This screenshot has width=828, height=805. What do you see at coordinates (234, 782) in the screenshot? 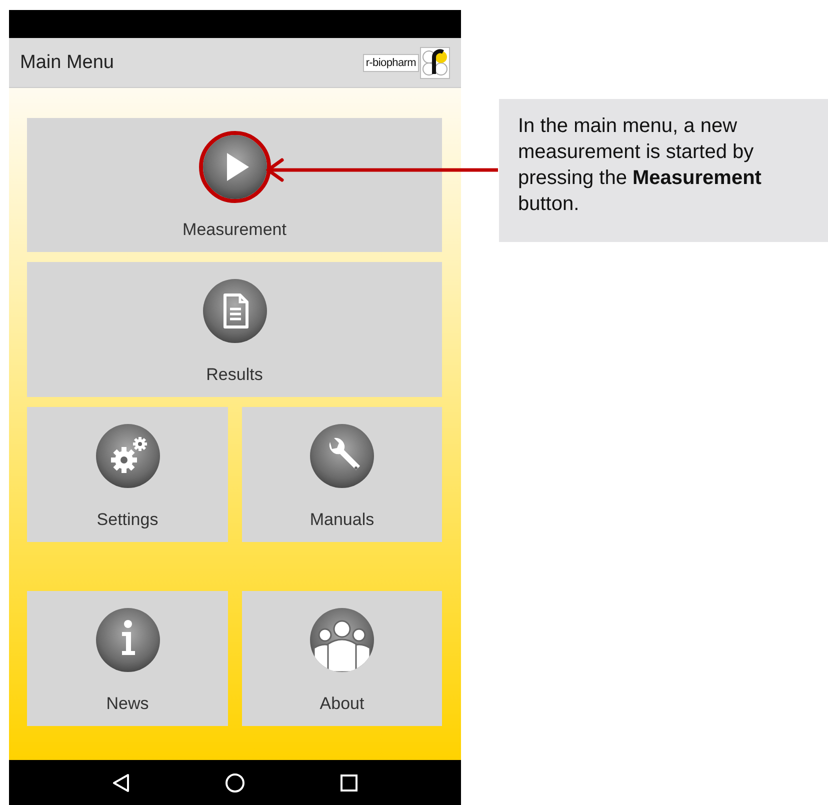
I see `home-icon` at bounding box center [234, 782].